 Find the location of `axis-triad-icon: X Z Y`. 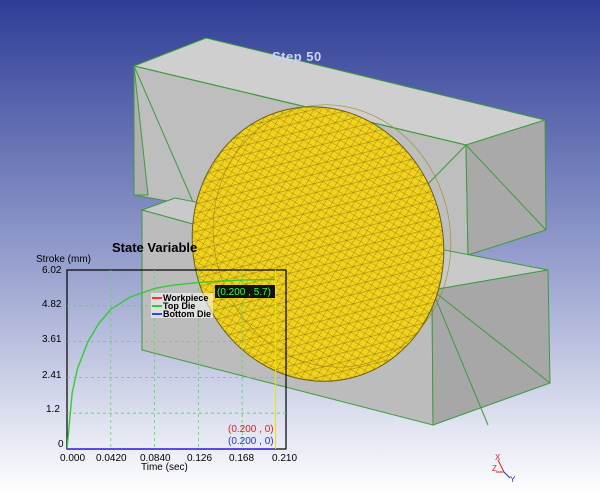

axis-triad-icon: X Z Y is located at coordinates (504, 467).